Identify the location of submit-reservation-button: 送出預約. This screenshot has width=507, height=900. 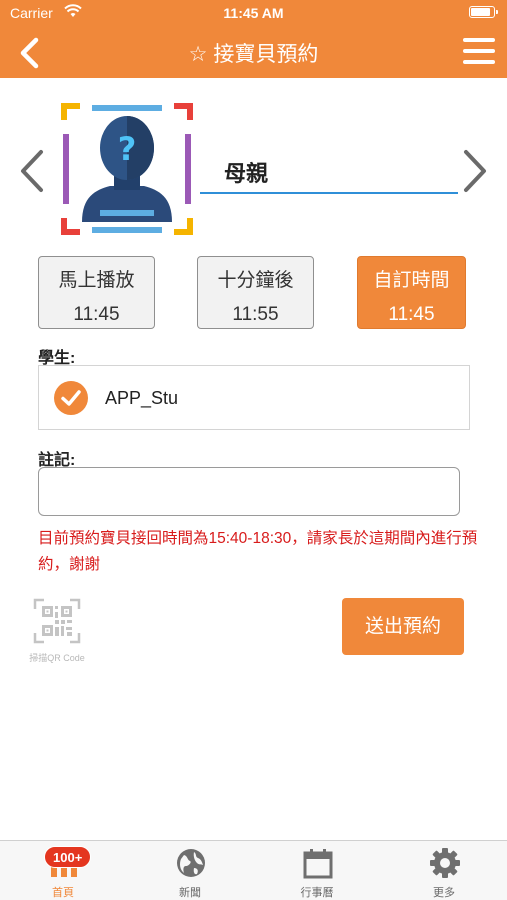
(403, 626).